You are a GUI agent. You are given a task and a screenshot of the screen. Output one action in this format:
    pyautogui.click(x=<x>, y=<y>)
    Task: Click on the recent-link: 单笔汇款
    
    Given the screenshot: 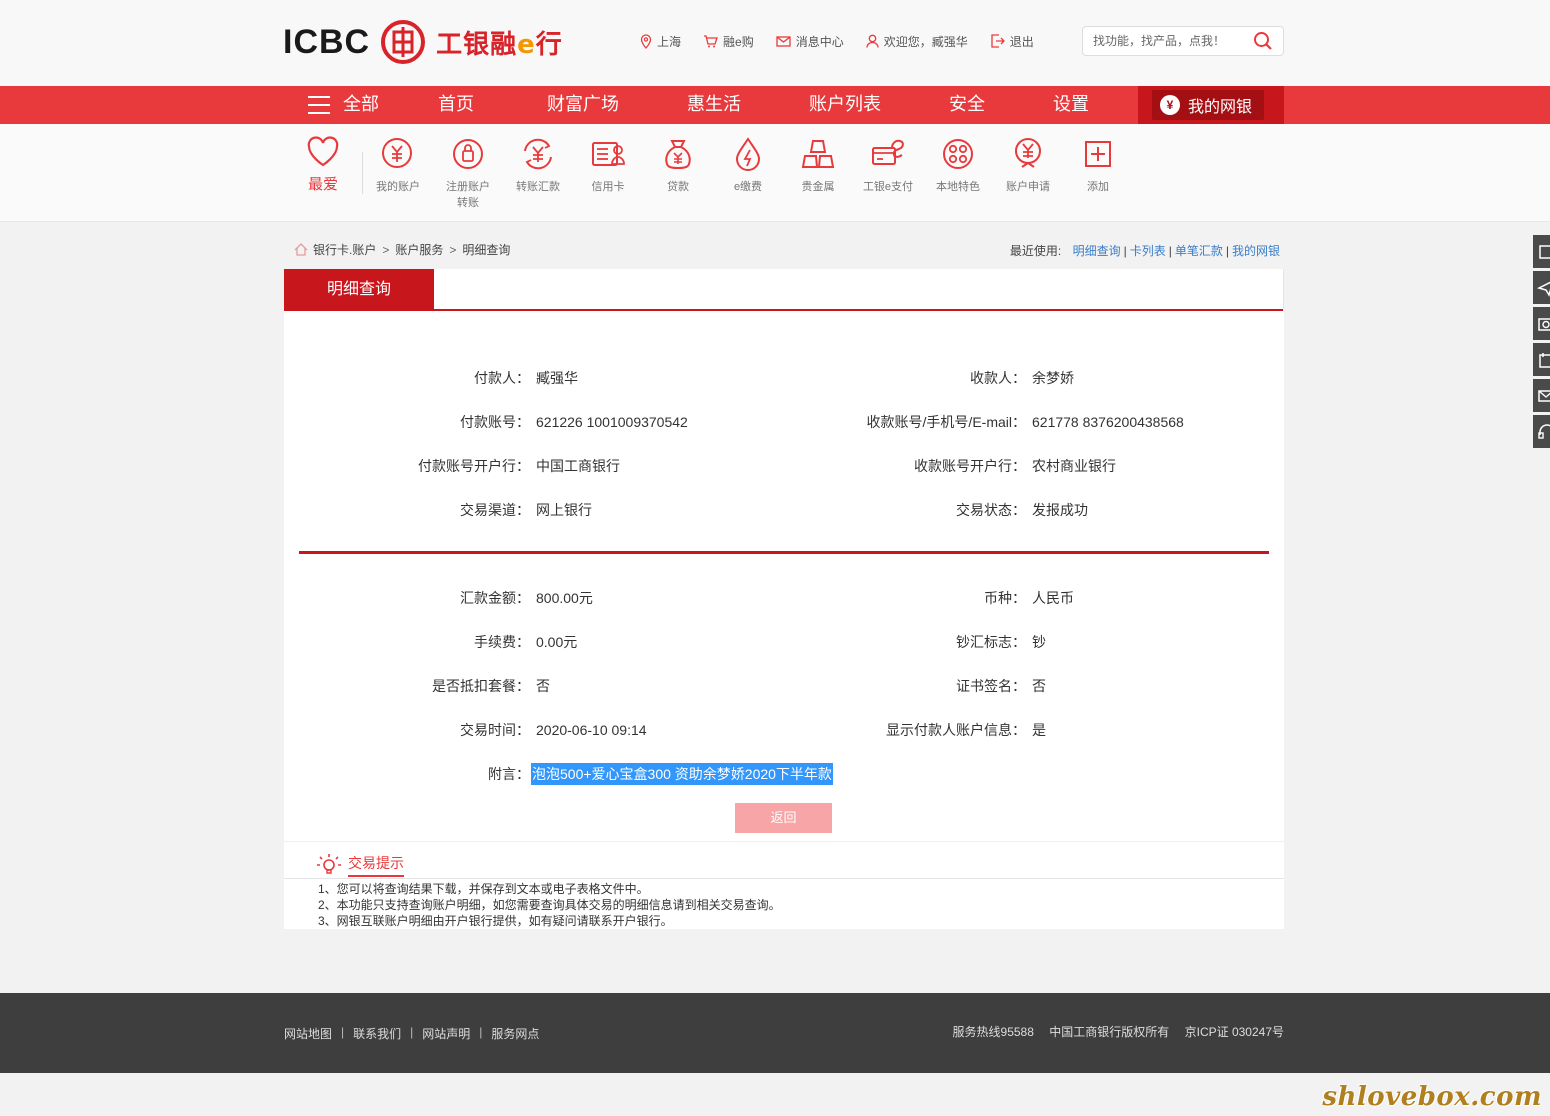 What is the action you would take?
    pyautogui.click(x=1199, y=251)
    